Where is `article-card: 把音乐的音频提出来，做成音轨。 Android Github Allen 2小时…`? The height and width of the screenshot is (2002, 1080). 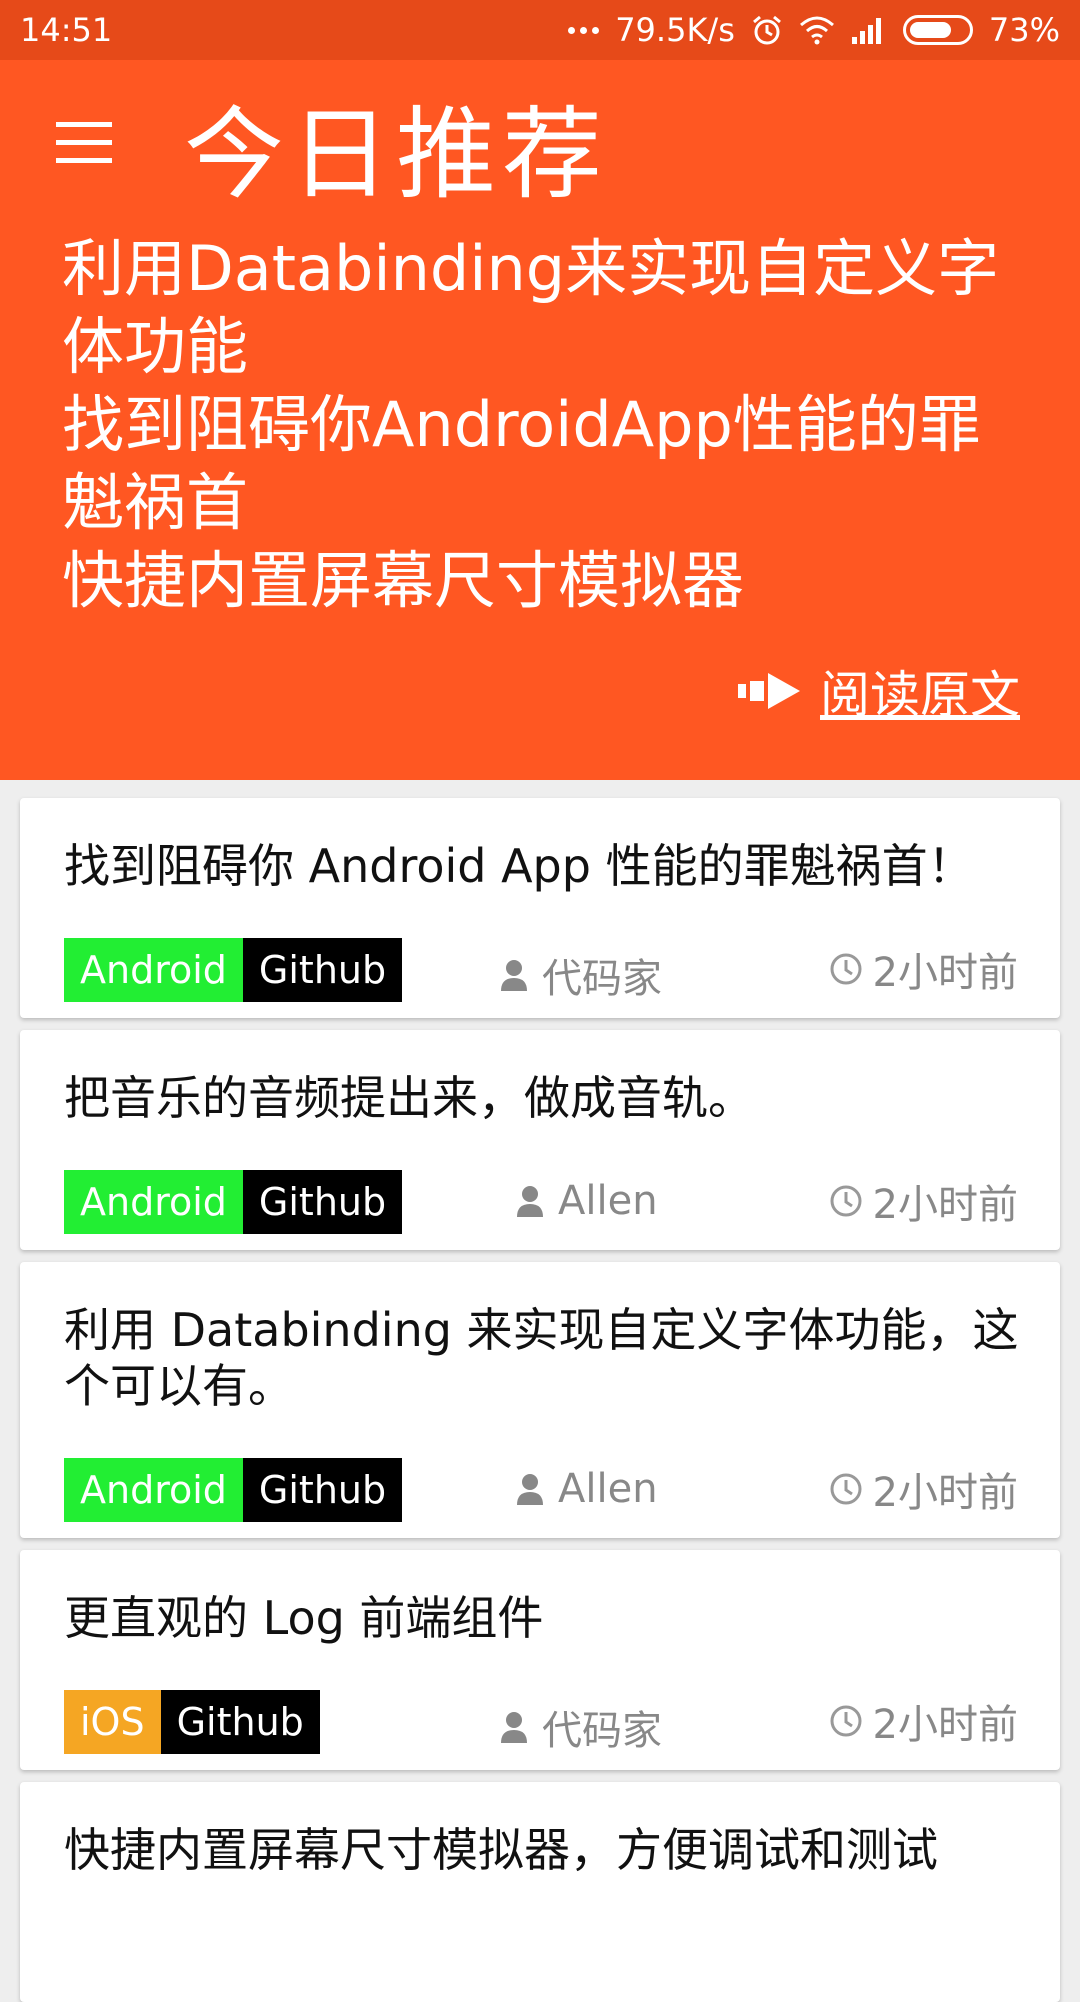 article-card: 把音乐的音频提出来，做成音轨。 Android Github Allen 2小时… is located at coordinates (540, 1140).